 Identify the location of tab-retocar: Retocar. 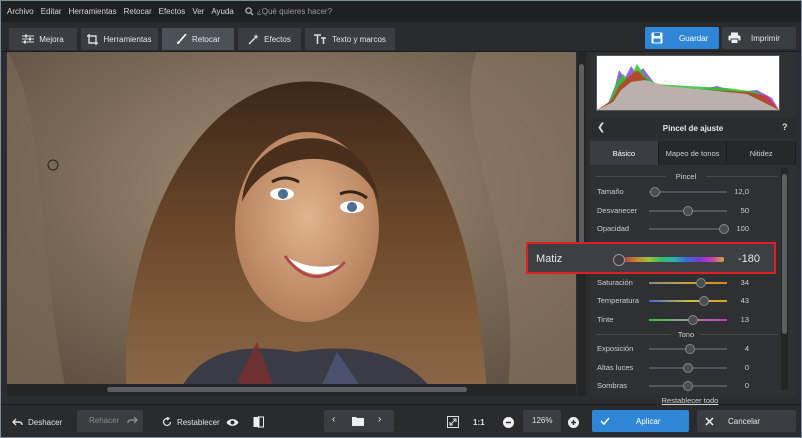
(198, 39).